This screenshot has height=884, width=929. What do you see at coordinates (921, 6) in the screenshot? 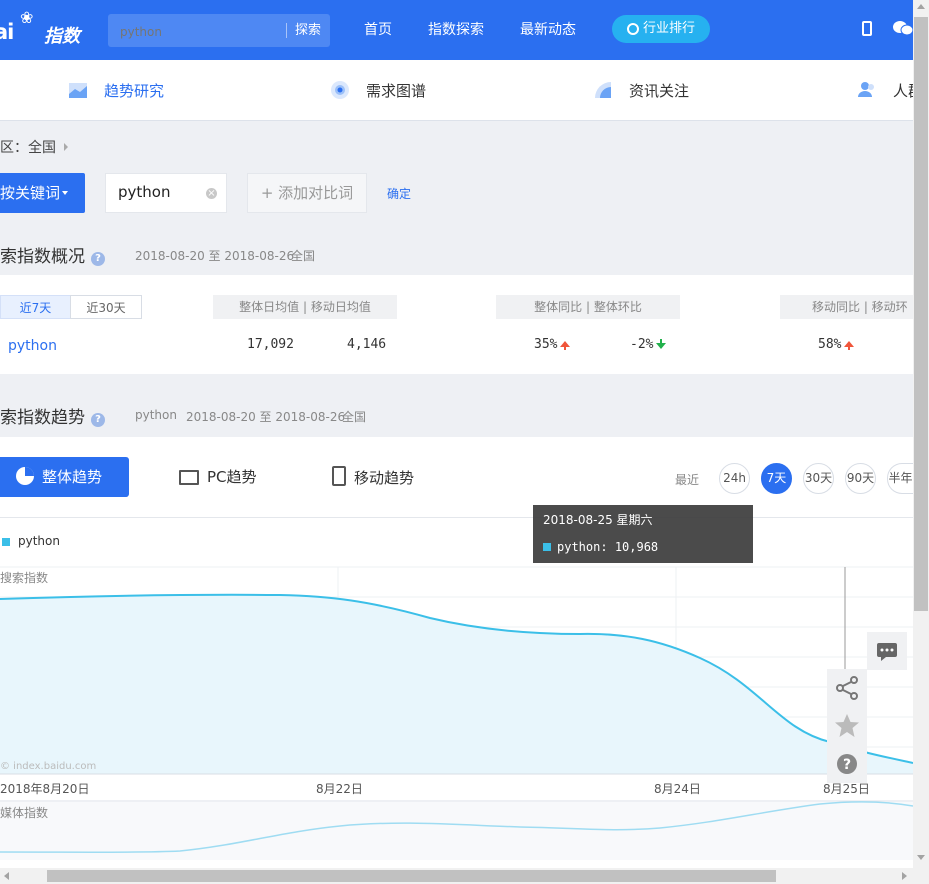
I see `scroll-up-icon` at bounding box center [921, 6].